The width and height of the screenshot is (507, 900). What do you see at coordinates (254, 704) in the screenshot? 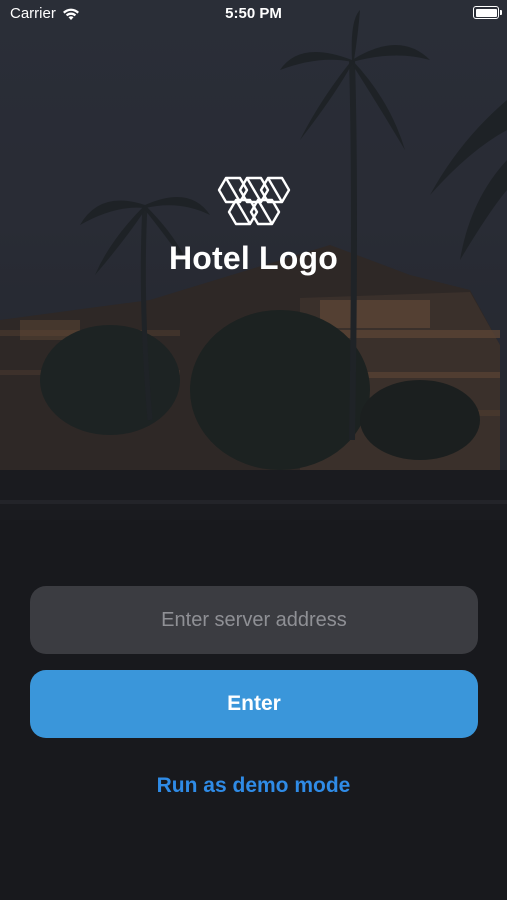
I see `enter-button: Enter` at bounding box center [254, 704].